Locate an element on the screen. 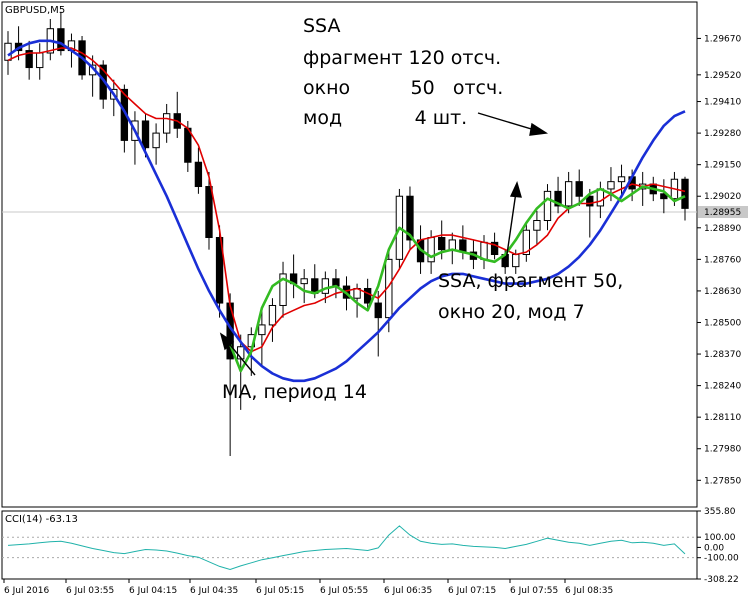 The image size is (750, 600). price-tick-label: 1.29150 is located at coordinates (722, 166).